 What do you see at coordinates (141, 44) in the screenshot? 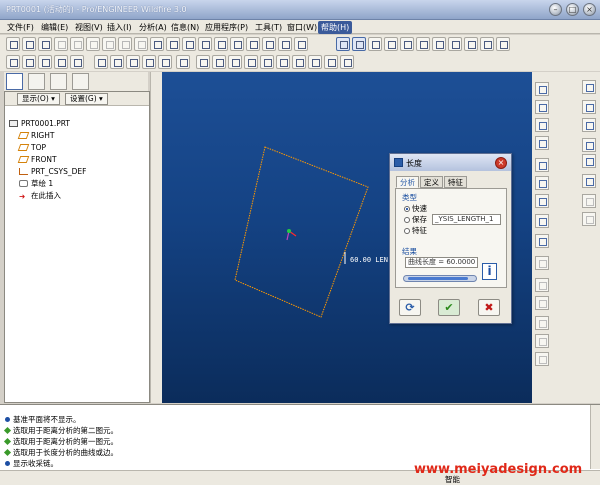
I see `undo-icon` at bounding box center [141, 44].